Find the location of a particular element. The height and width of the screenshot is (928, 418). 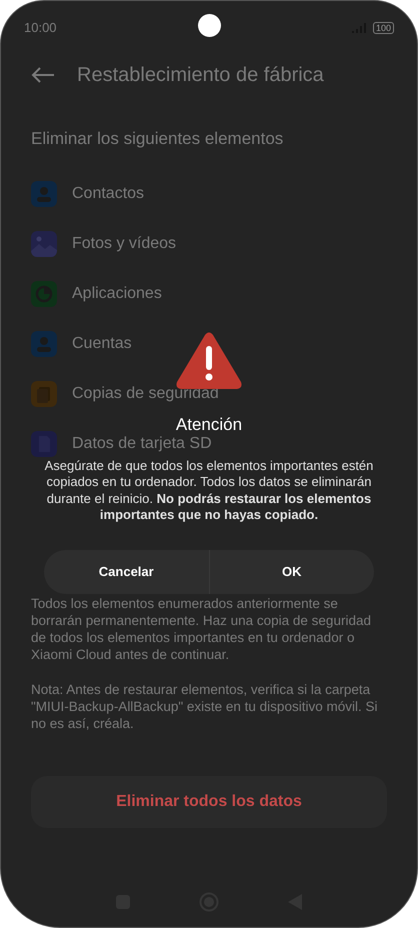

sd-card-icon is located at coordinates (44, 444).